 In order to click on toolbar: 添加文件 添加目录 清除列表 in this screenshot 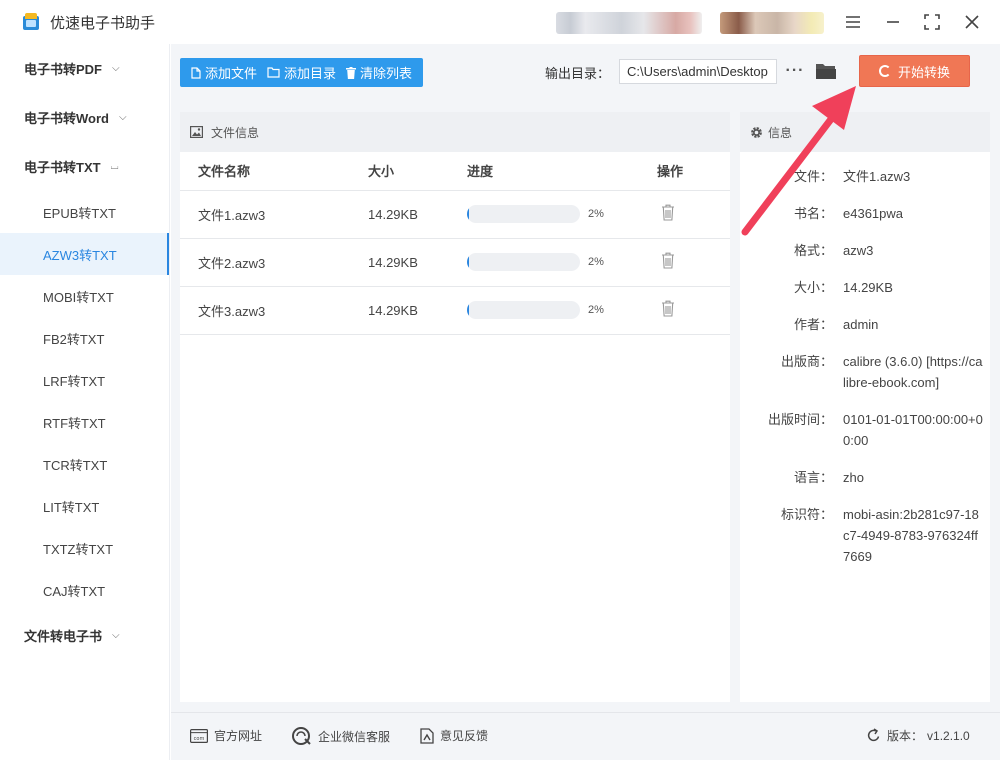, I will do `click(302, 72)`.